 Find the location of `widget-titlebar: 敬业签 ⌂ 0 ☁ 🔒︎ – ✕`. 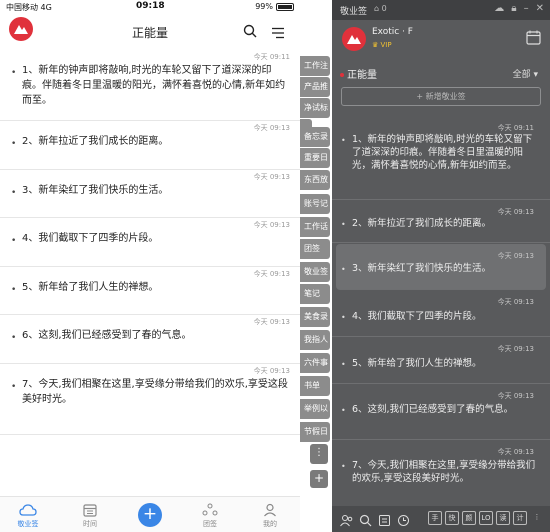

widget-titlebar: 敬业签 ⌂ 0 ☁ 🔒︎ – ✕ is located at coordinates (441, 10).